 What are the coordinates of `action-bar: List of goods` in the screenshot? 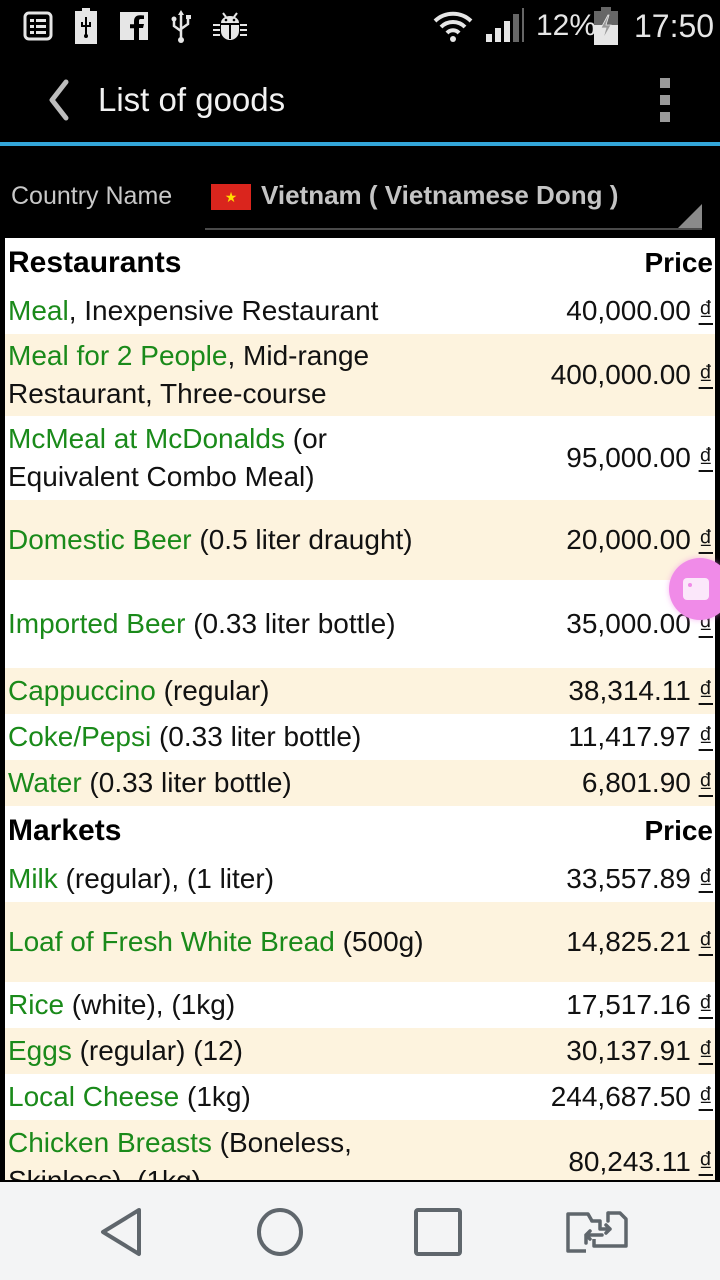 It's located at (360, 98).